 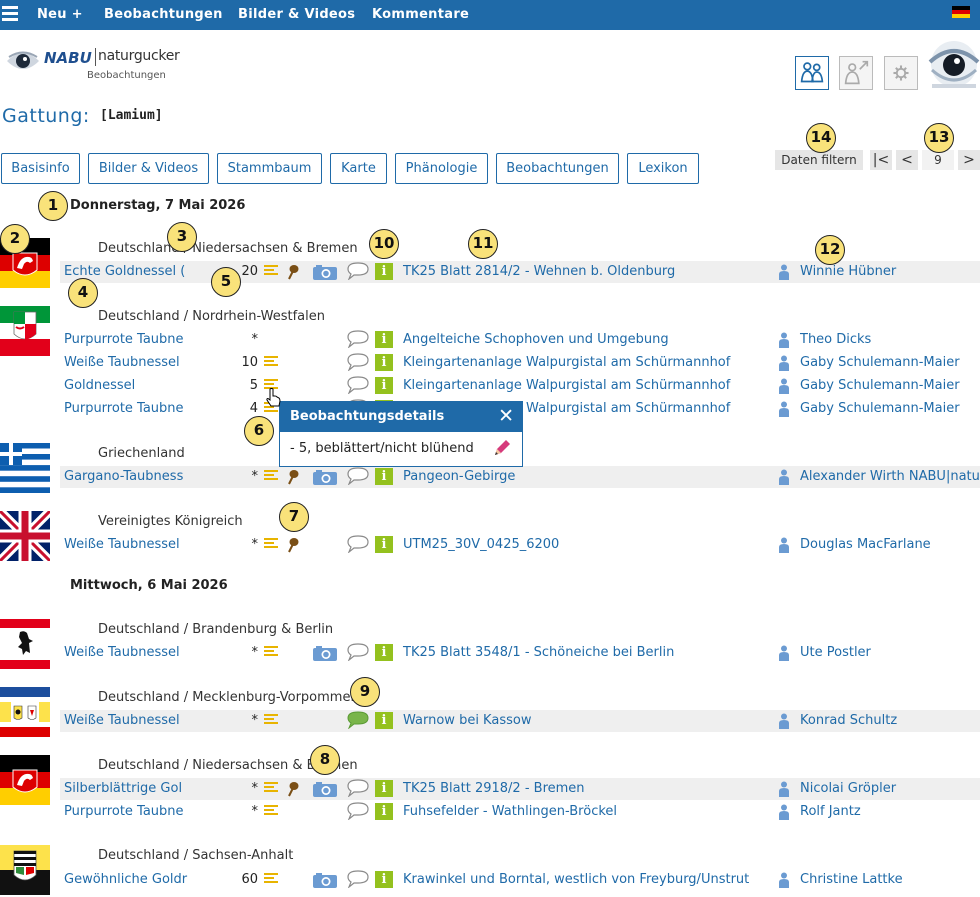 I want to click on observer-link: Christine Lattke, so click(x=851, y=879).